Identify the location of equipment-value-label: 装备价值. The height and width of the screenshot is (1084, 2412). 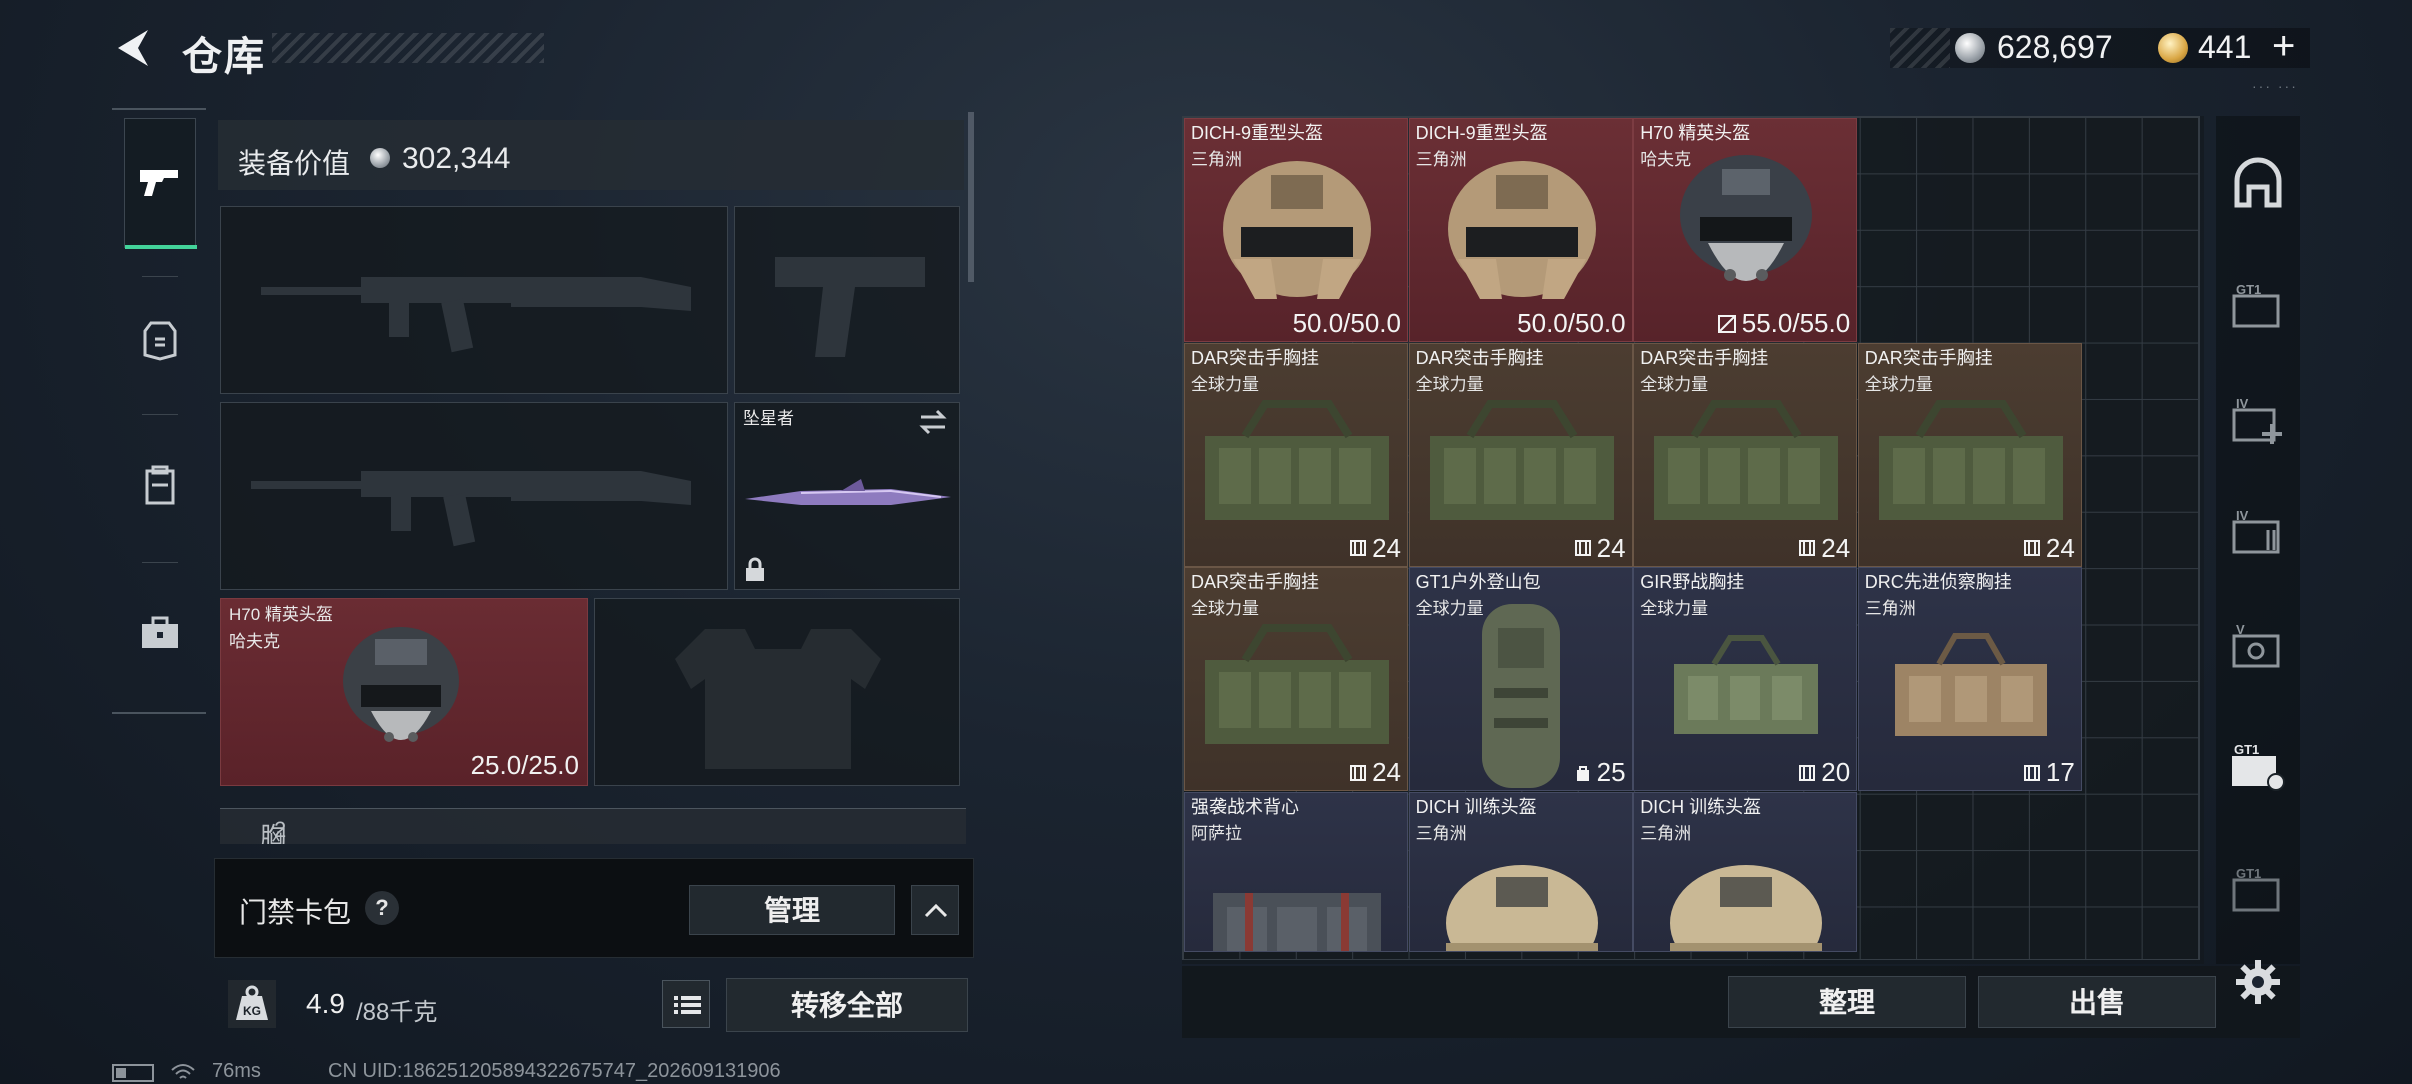
(294, 163).